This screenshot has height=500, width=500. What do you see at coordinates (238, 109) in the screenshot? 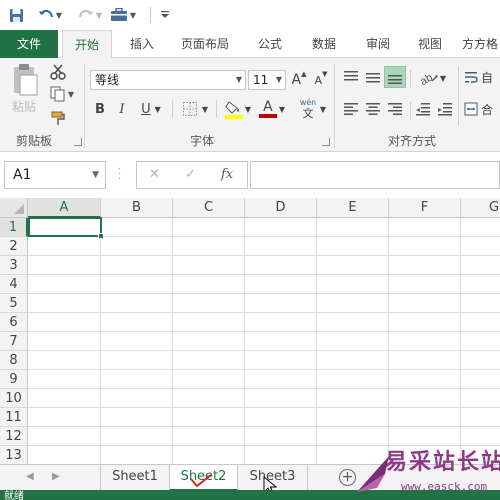
I see `fill-color-button: ▼` at bounding box center [238, 109].